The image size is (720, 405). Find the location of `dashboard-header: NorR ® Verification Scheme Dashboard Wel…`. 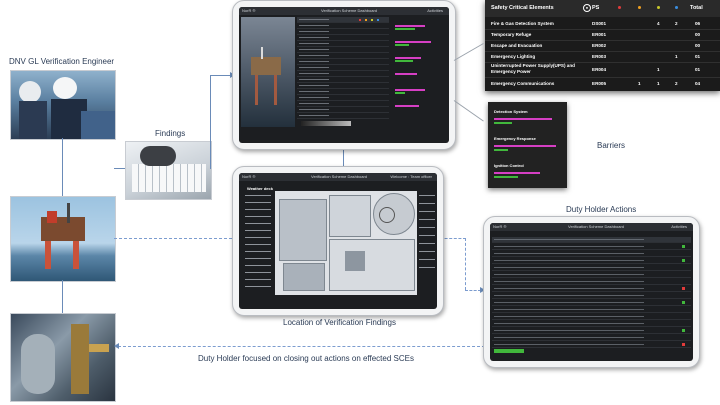

dashboard-header: NorR ® Verification Scheme Dashboard Wel… is located at coordinates (338, 177).